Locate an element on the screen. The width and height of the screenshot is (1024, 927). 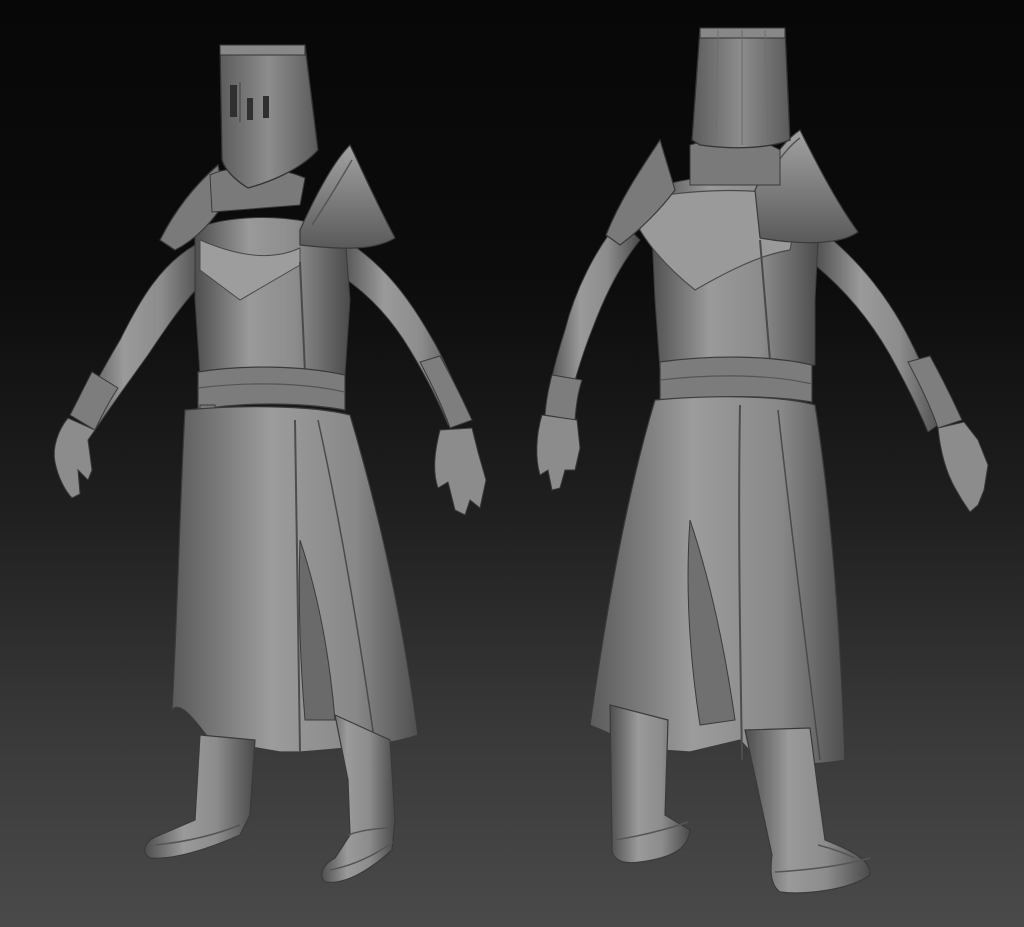
front-right-cuff is located at coordinates (446, 392).